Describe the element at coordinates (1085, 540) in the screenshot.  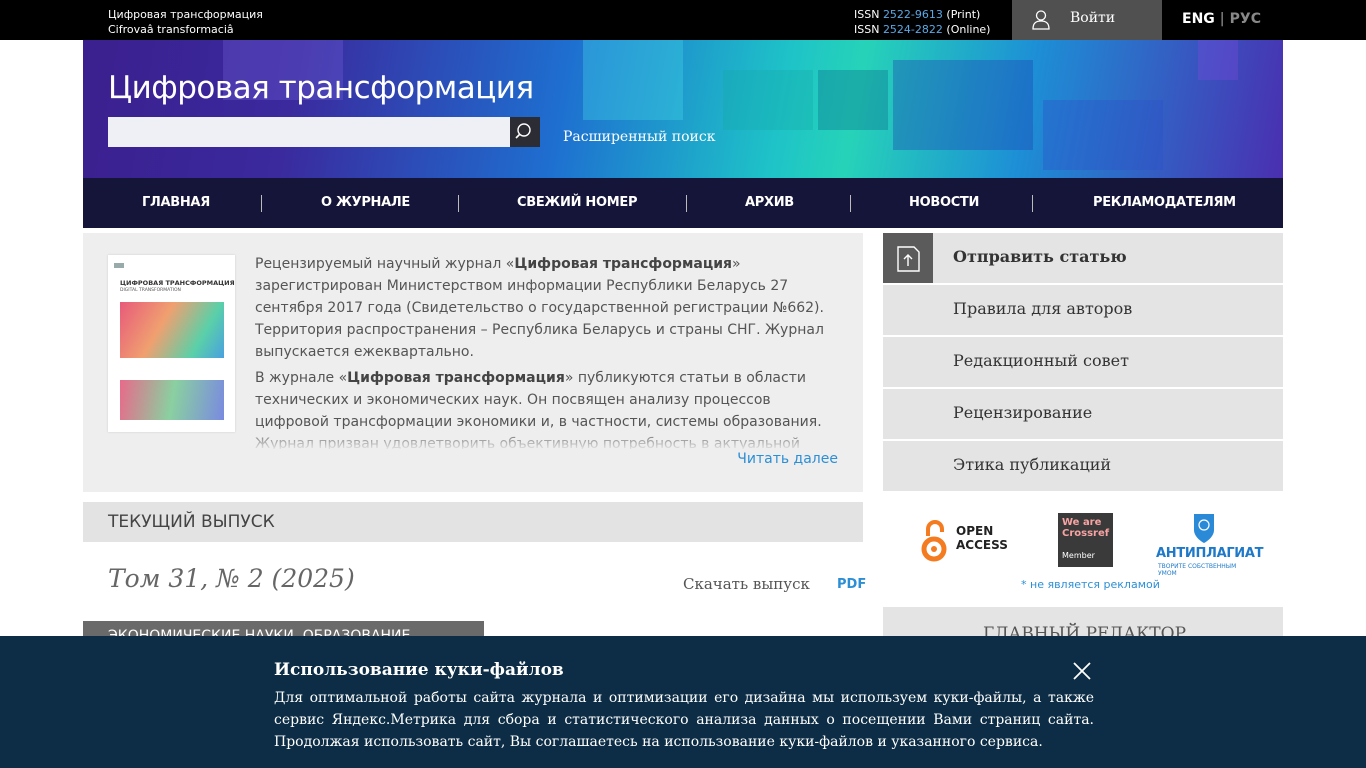
I see `crossref-member-logo: We are Crossref Member` at that location.